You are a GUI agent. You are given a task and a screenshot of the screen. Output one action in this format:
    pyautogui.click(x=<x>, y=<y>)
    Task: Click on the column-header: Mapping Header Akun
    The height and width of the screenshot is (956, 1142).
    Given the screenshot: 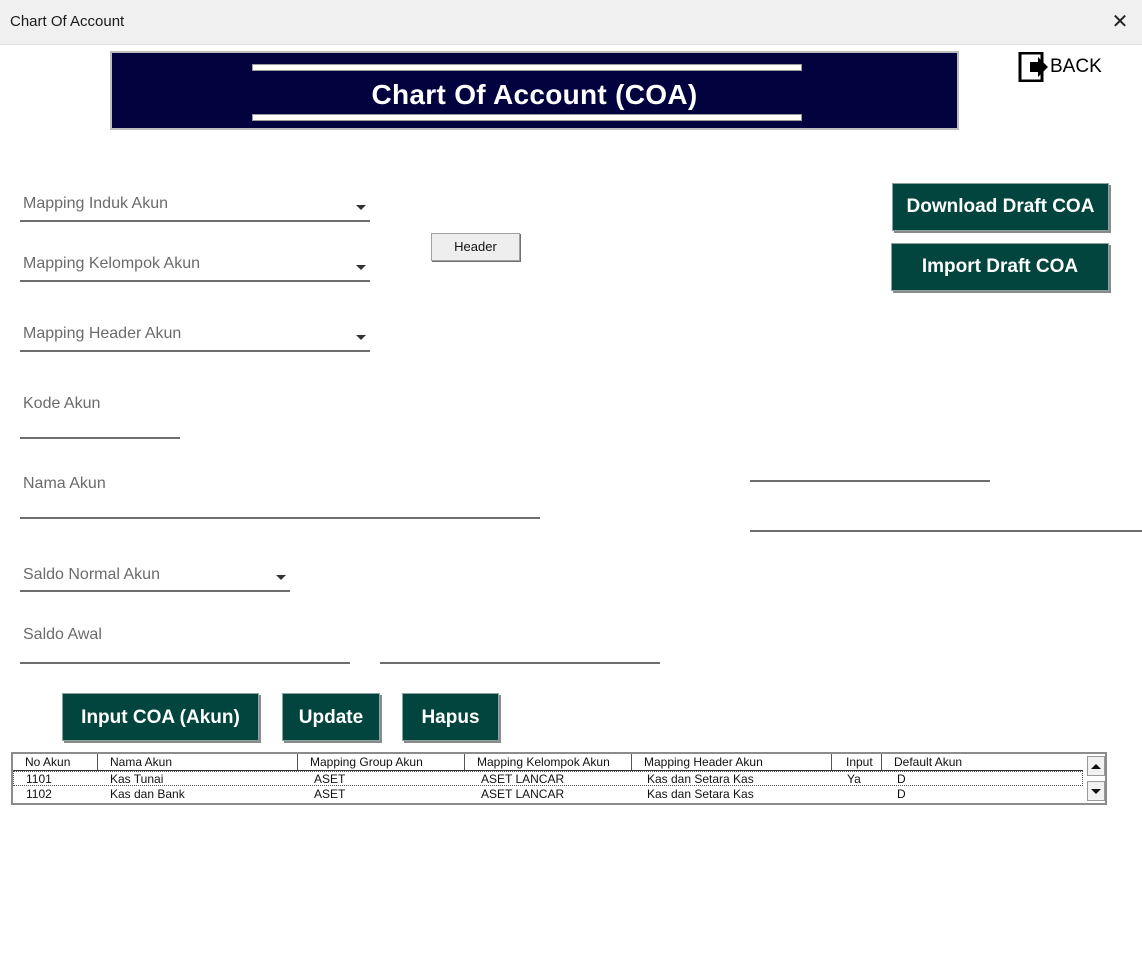 What is the action you would take?
    pyautogui.click(x=732, y=762)
    